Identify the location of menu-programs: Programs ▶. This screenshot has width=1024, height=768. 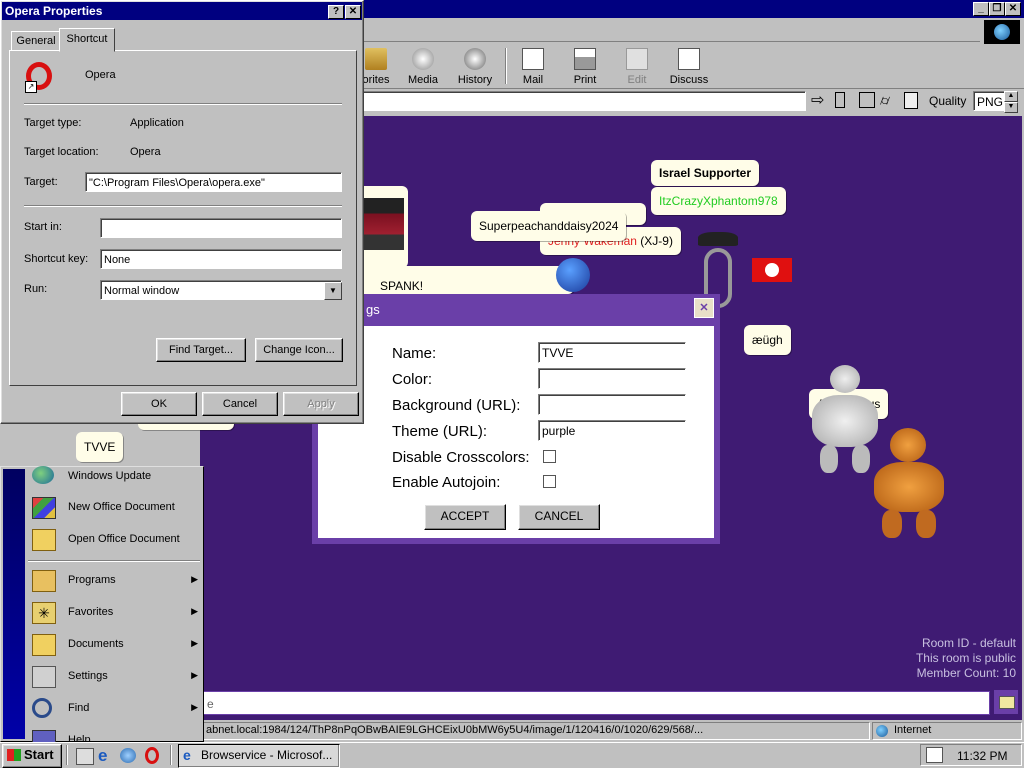
(115, 581).